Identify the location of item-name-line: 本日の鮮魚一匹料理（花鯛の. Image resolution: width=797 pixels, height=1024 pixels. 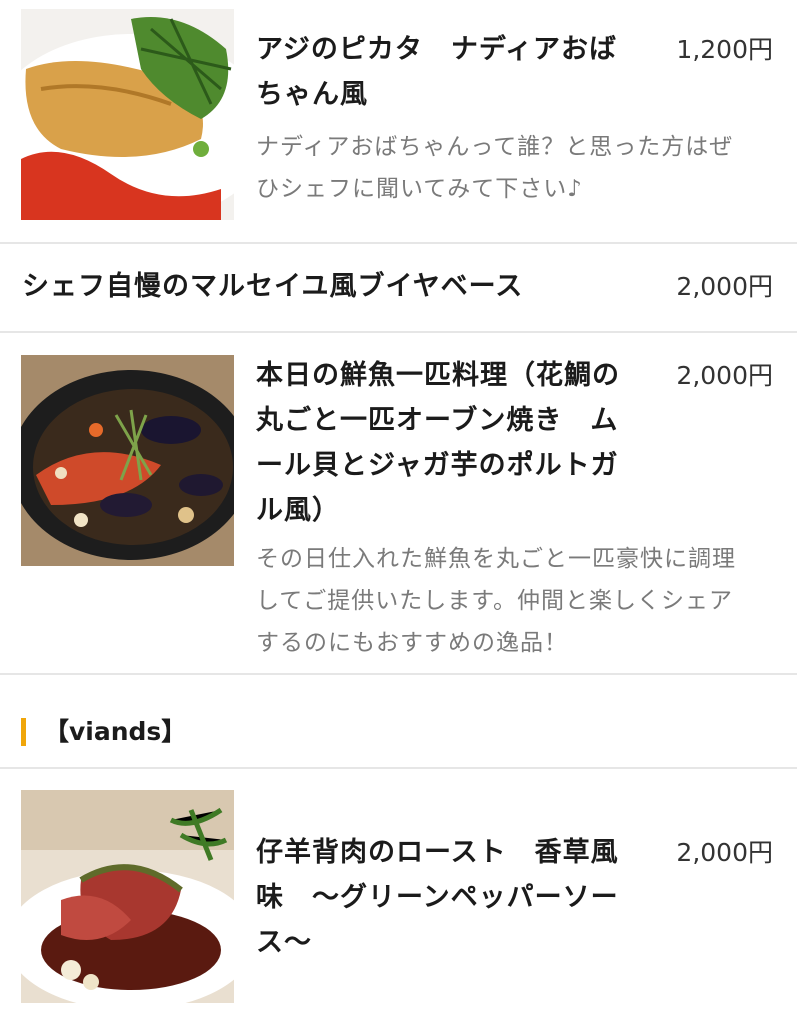
(438, 375).